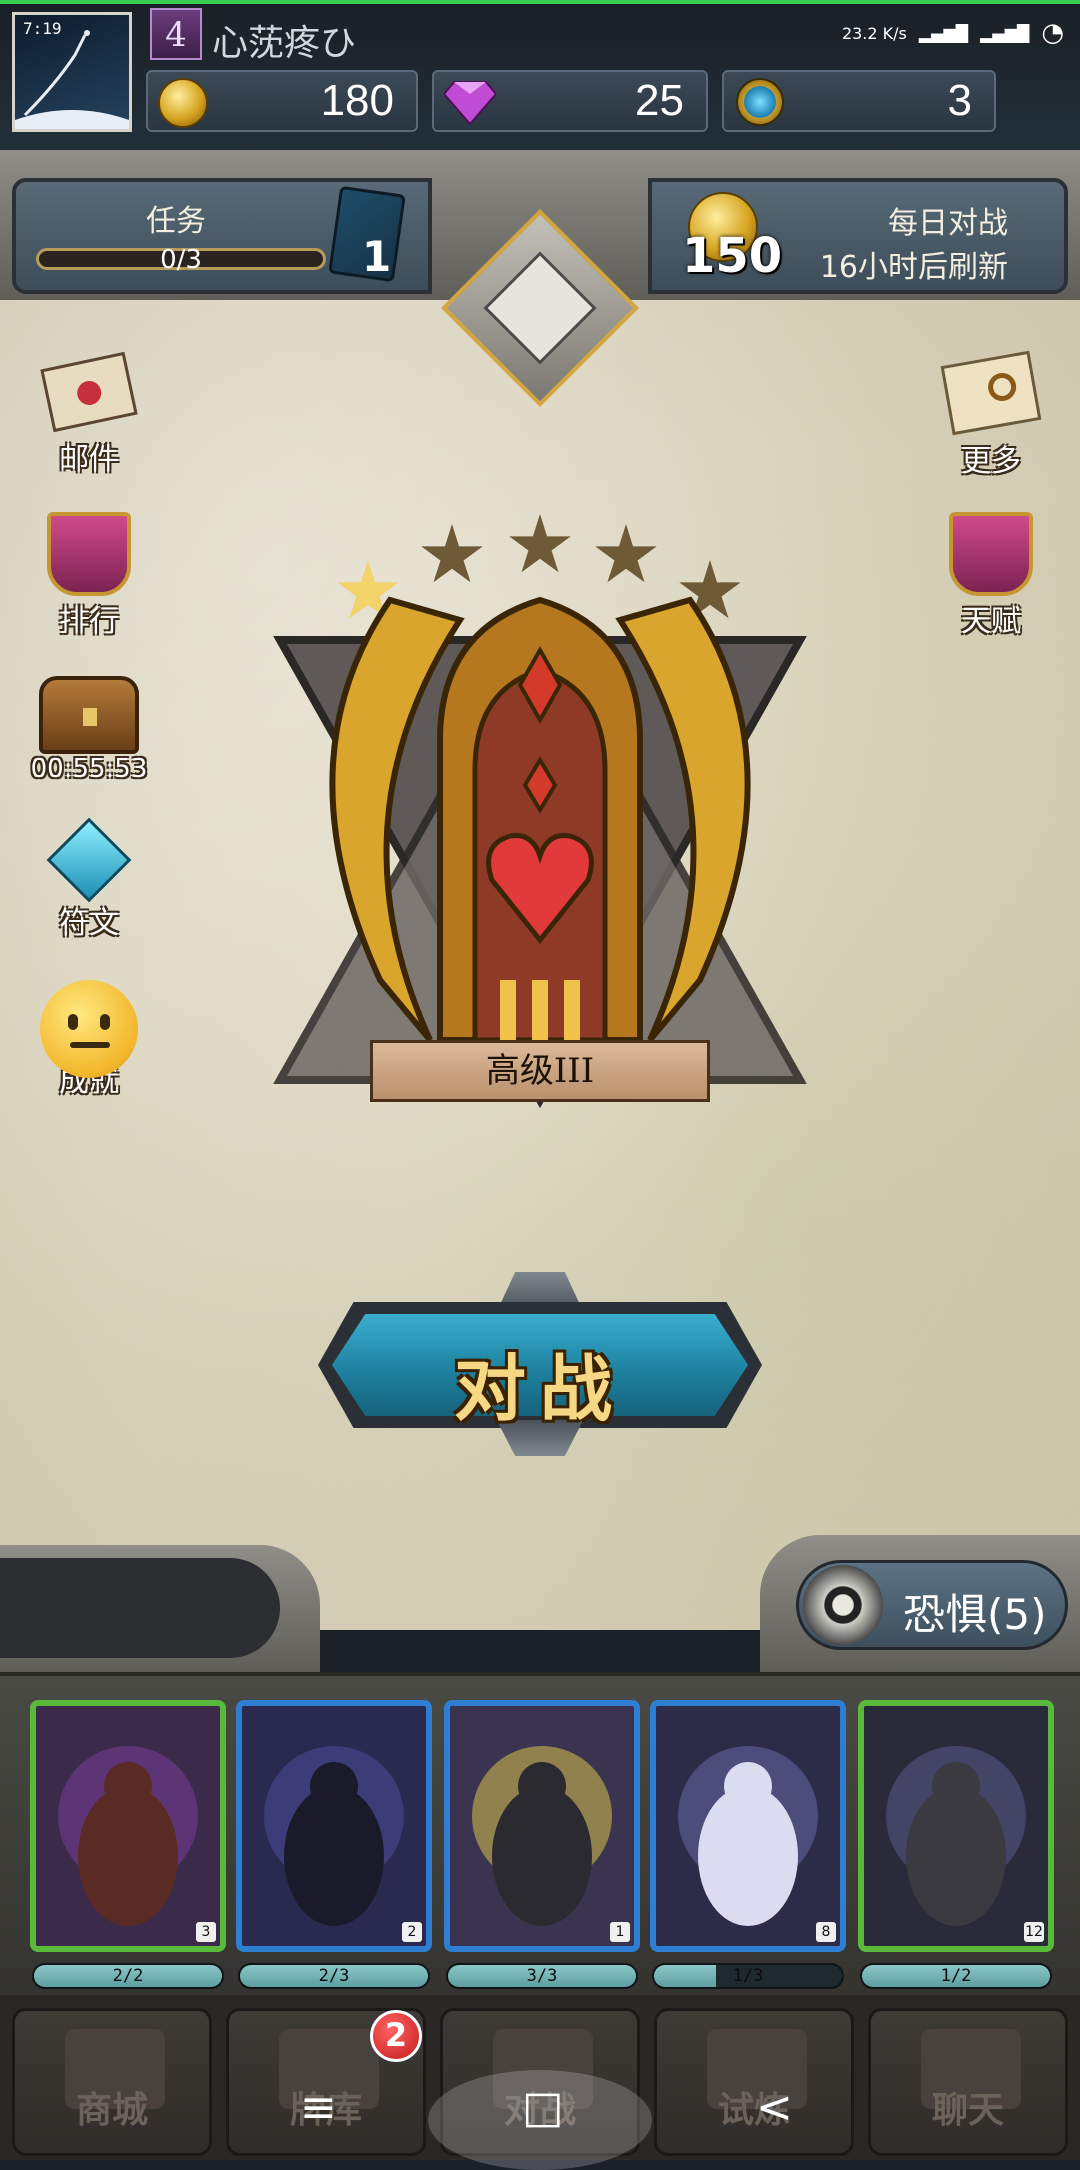 This screenshot has height=2170, width=1080. Describe the element at coordinates (540, 840) in the screenshot. I see `rank-emblem` at that location.